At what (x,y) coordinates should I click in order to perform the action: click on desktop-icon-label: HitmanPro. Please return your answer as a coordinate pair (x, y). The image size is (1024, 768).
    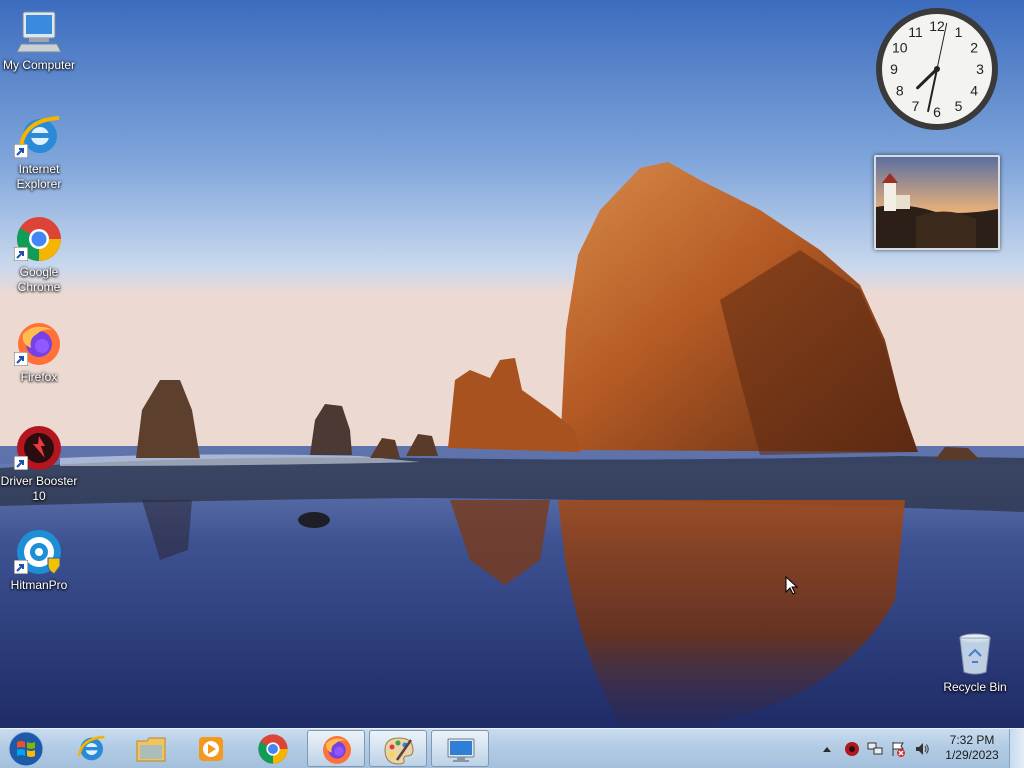
    Looking at the image, I should click on (39, 585).